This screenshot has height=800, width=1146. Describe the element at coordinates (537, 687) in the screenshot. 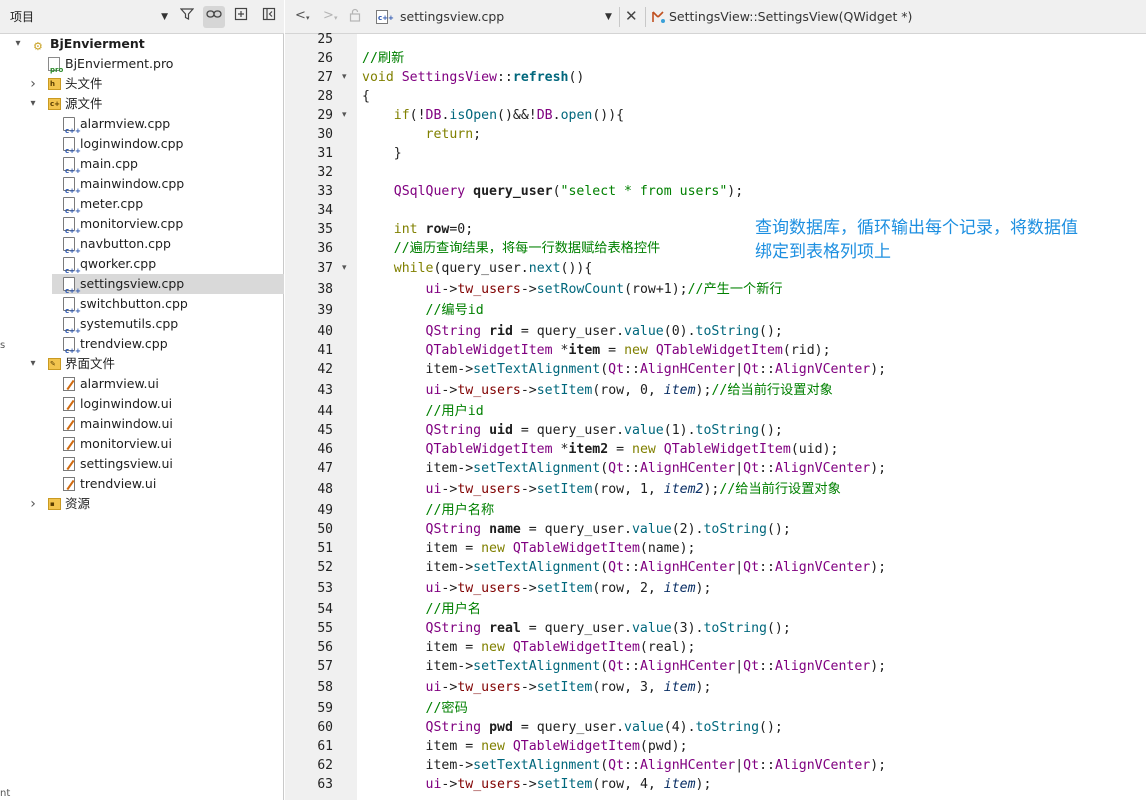

I see `code-line: ui->tw_users->setItem(row, 3, item);` at that location.